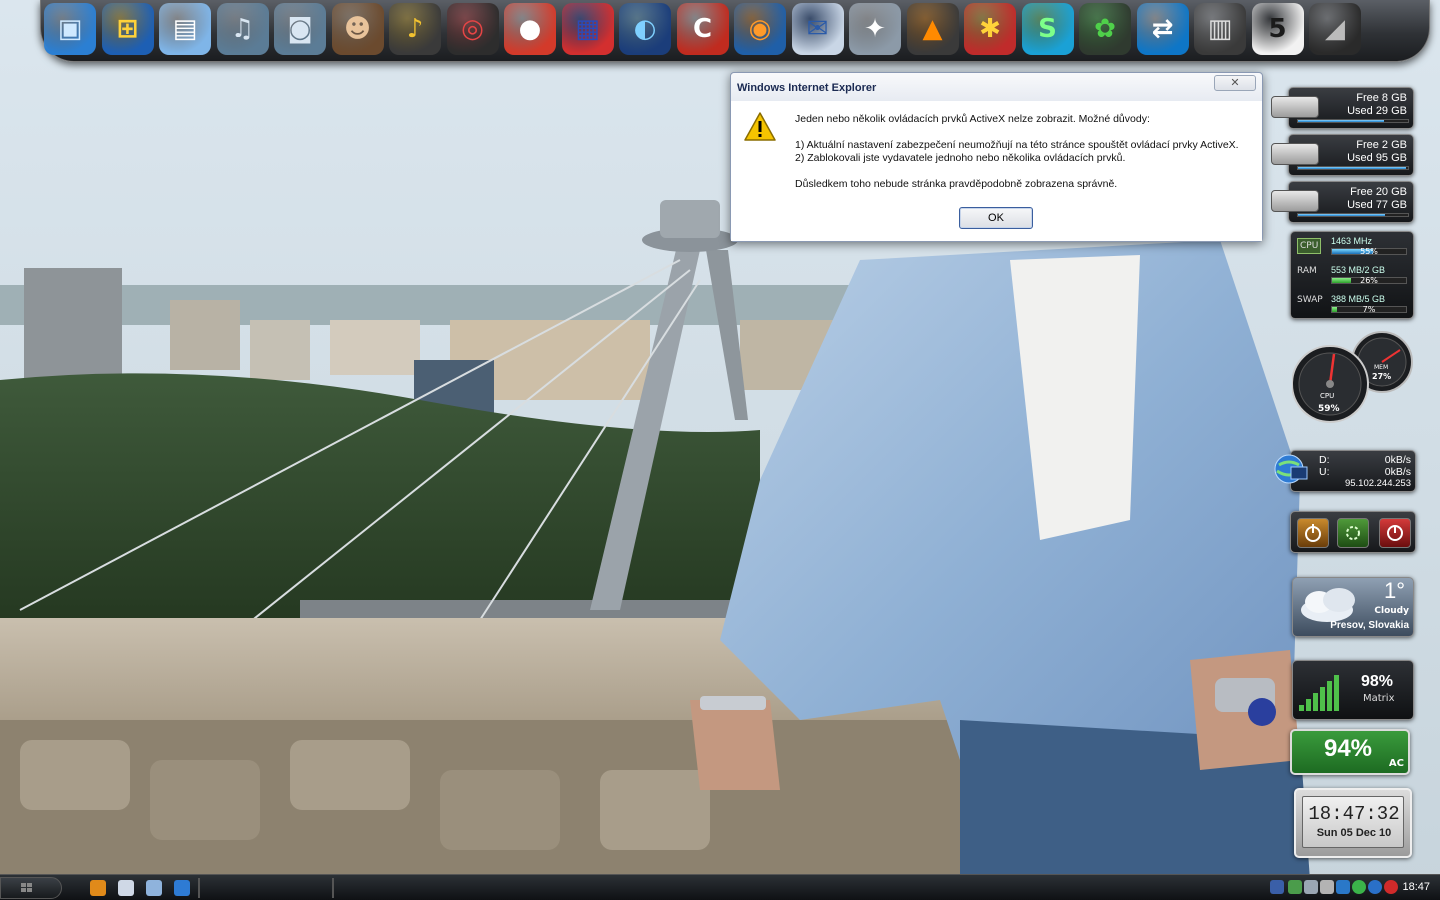 Image resolution: width=1440 pixels, height=900 pixels. I want to click on info-icon, so click(98, 888).